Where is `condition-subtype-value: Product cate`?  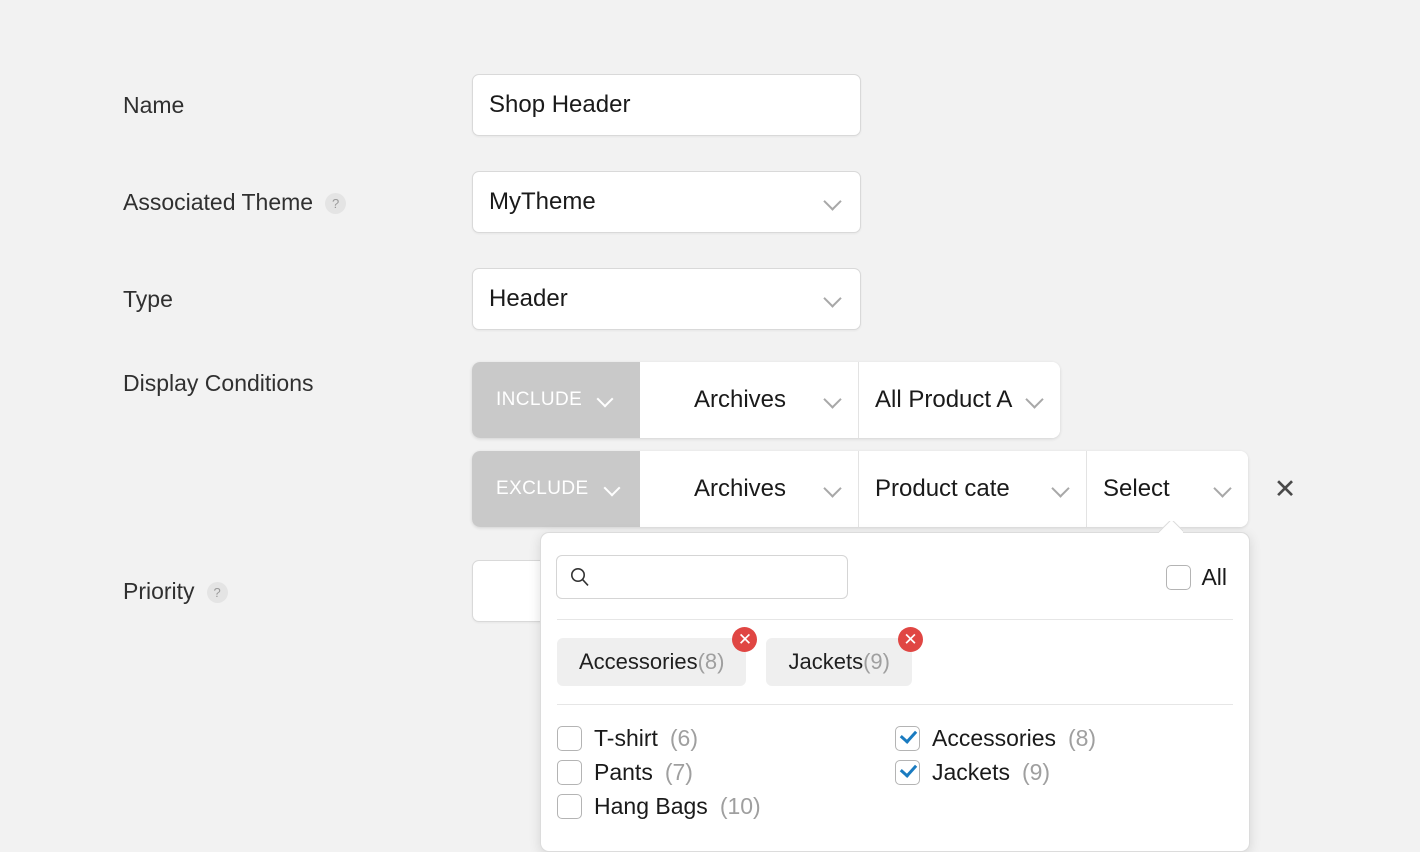 condition-subtype-value: Product cate is located at coordinates (942, 488).